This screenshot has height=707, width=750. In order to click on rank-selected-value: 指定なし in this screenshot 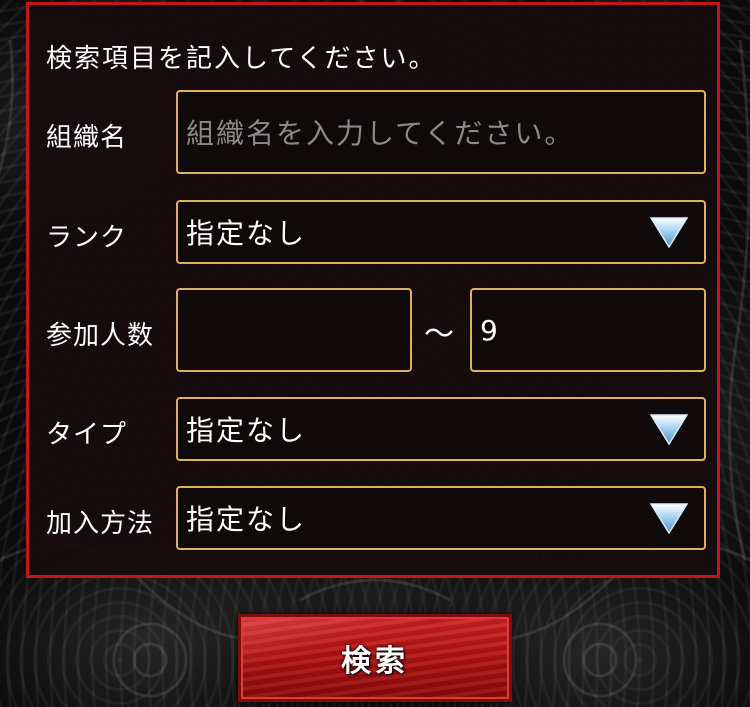, I will do `click(246, 233)`.